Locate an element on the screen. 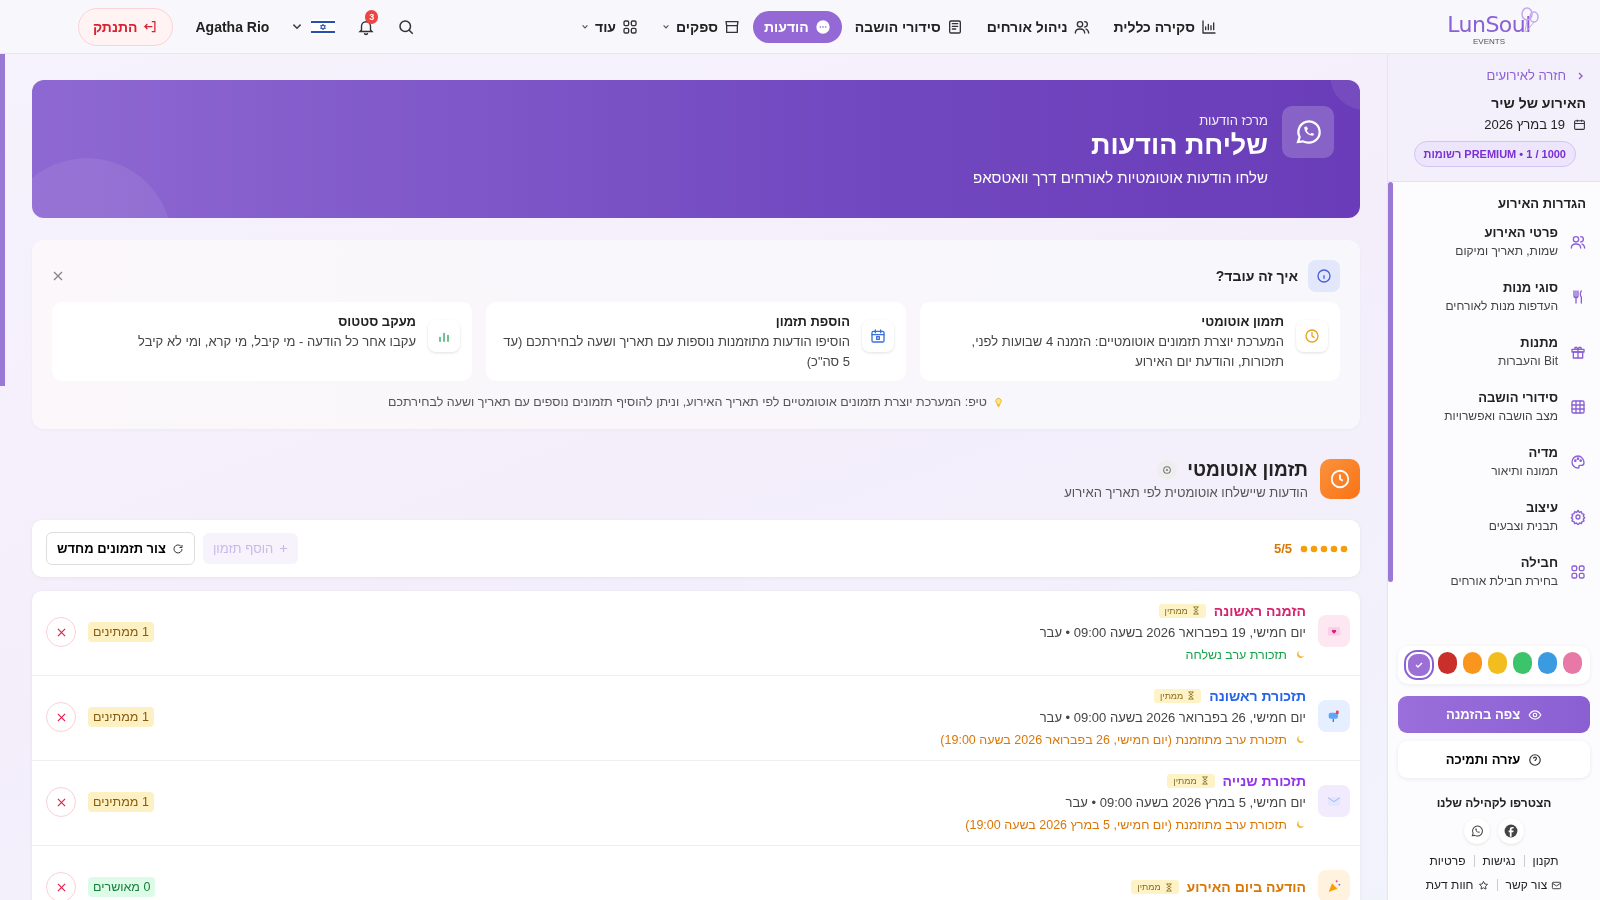  grid-icon is located at coordinates (1578, 571).